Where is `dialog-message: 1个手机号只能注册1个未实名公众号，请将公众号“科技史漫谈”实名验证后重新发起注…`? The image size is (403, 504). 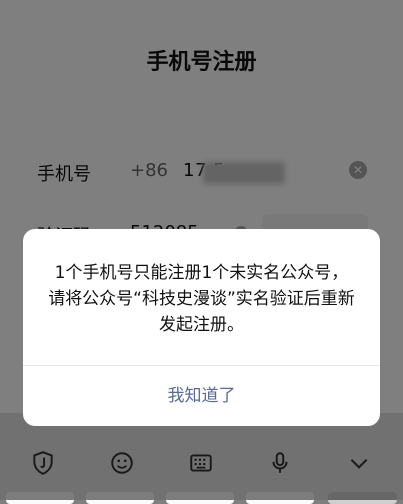 dialog-message: 1个手机号只能注册1个未实名公众号，请将公众号“科技史漫谈”实名验证后重新发起注… is located at coordinates (201, 299).